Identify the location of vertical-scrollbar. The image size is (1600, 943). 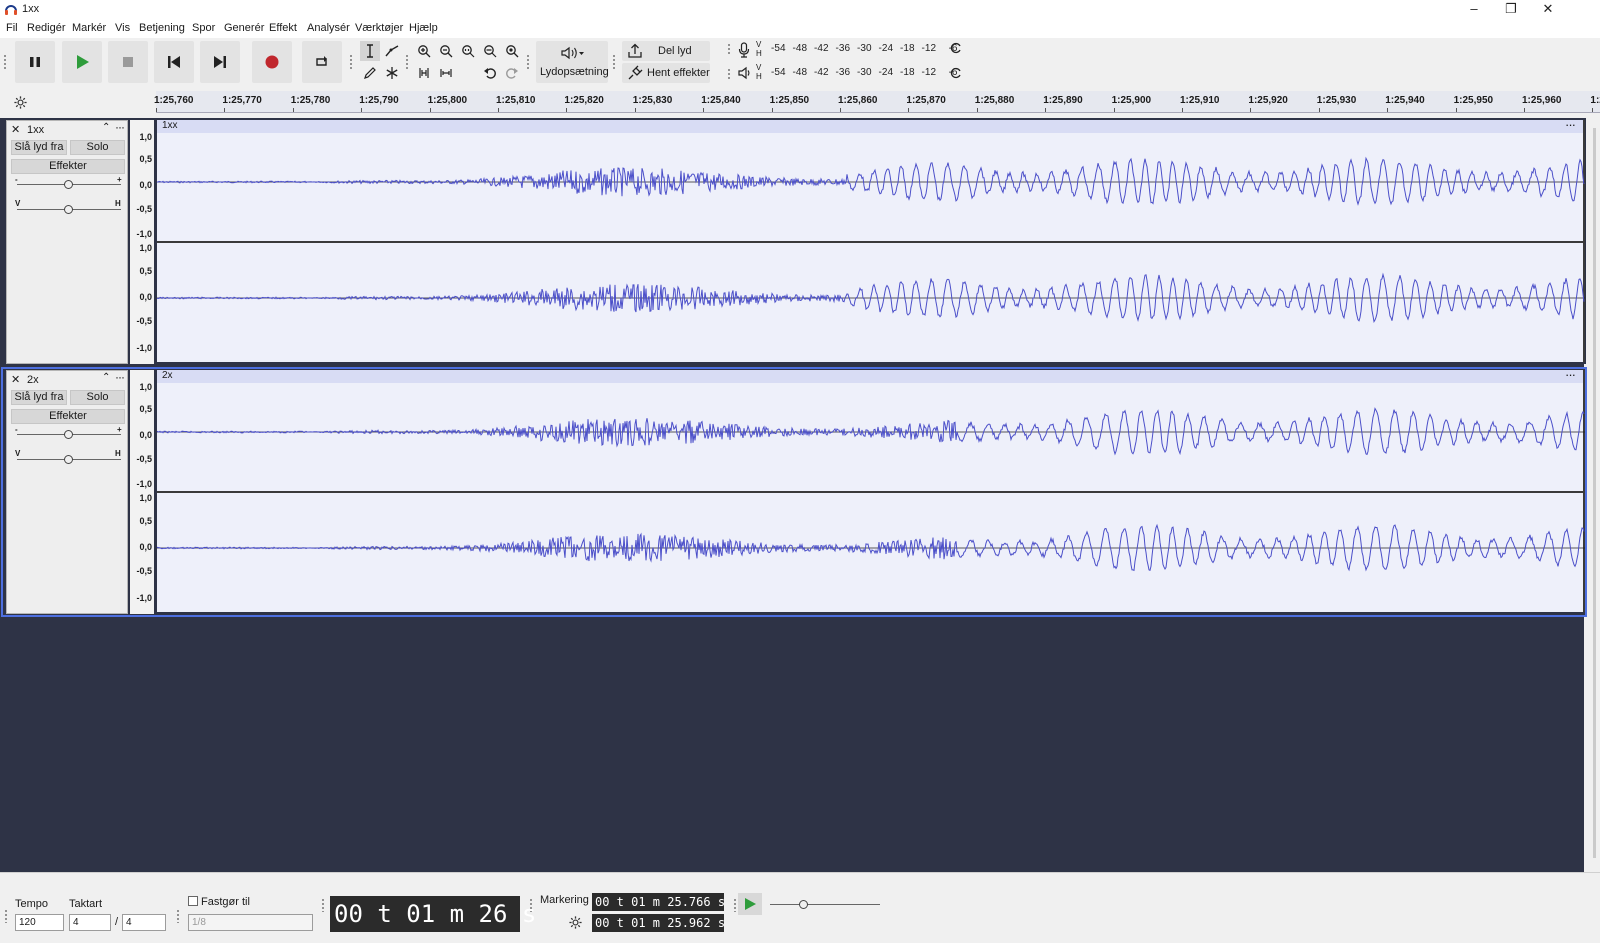
(1595, 495).